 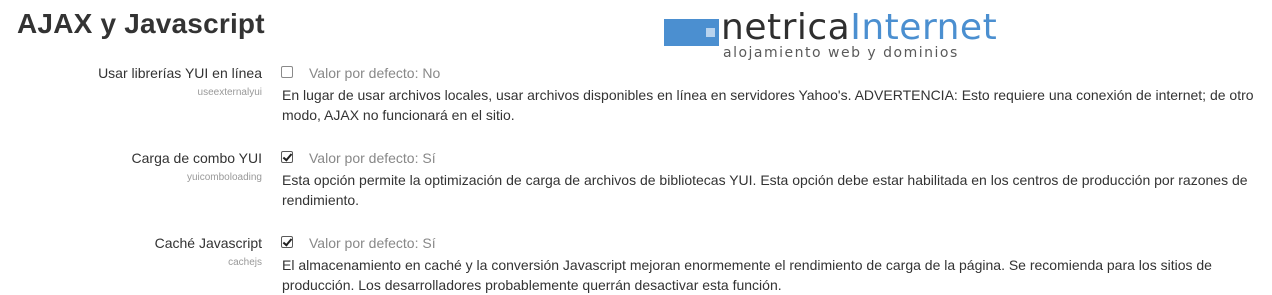 I want to click on logo-bar-square, so click(x=710, y=32).